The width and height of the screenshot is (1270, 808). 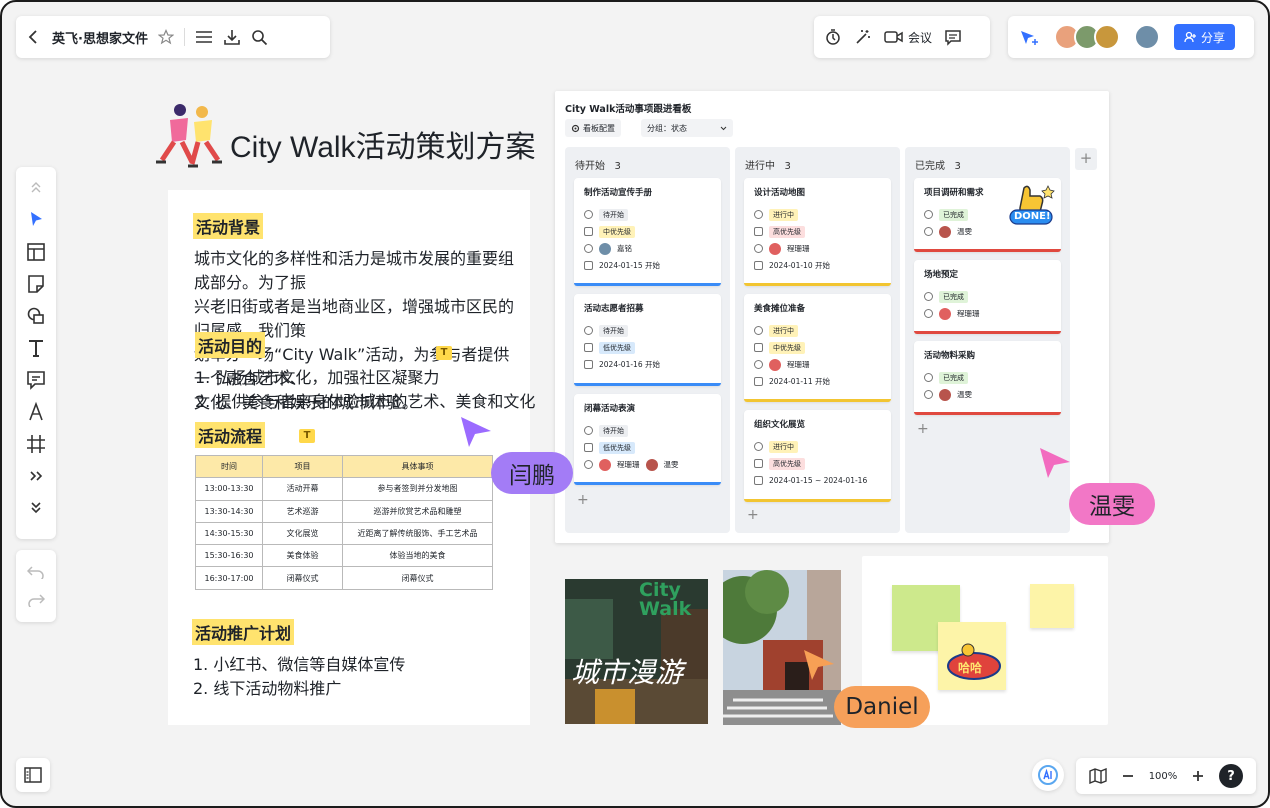 I want to click on map-icon, so click(x=1098, y=776).